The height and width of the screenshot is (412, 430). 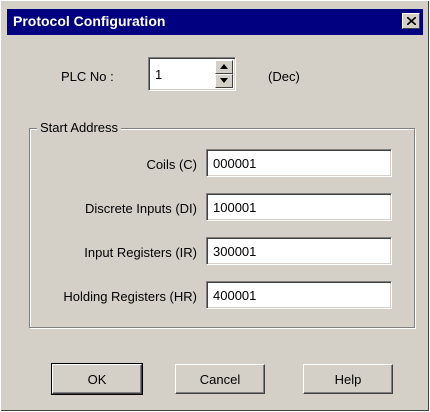 I want to click on arrow-down-icon, so click(x=224, y=80).